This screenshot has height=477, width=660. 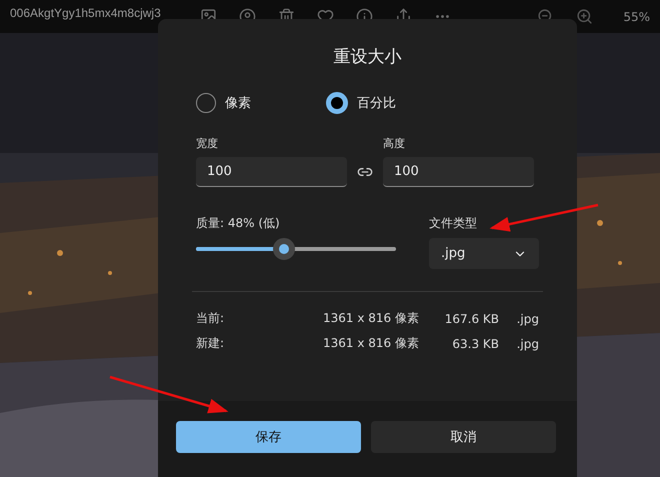 I want to click on info-label: 新建:, so click(x=211, y=343).